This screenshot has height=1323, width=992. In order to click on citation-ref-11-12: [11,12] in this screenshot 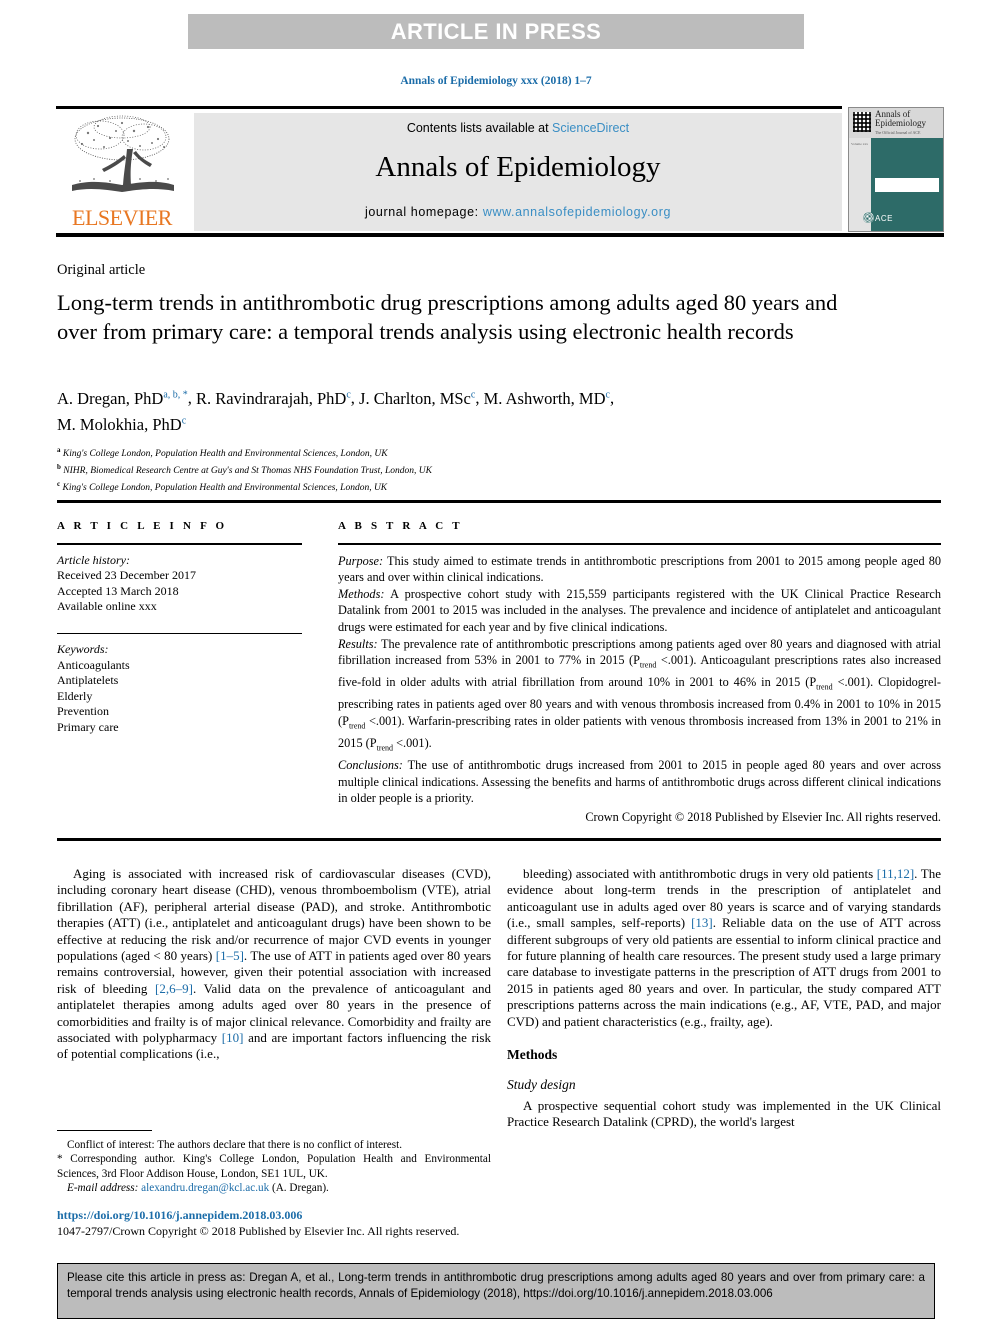, I will do `click(895, 873)`.